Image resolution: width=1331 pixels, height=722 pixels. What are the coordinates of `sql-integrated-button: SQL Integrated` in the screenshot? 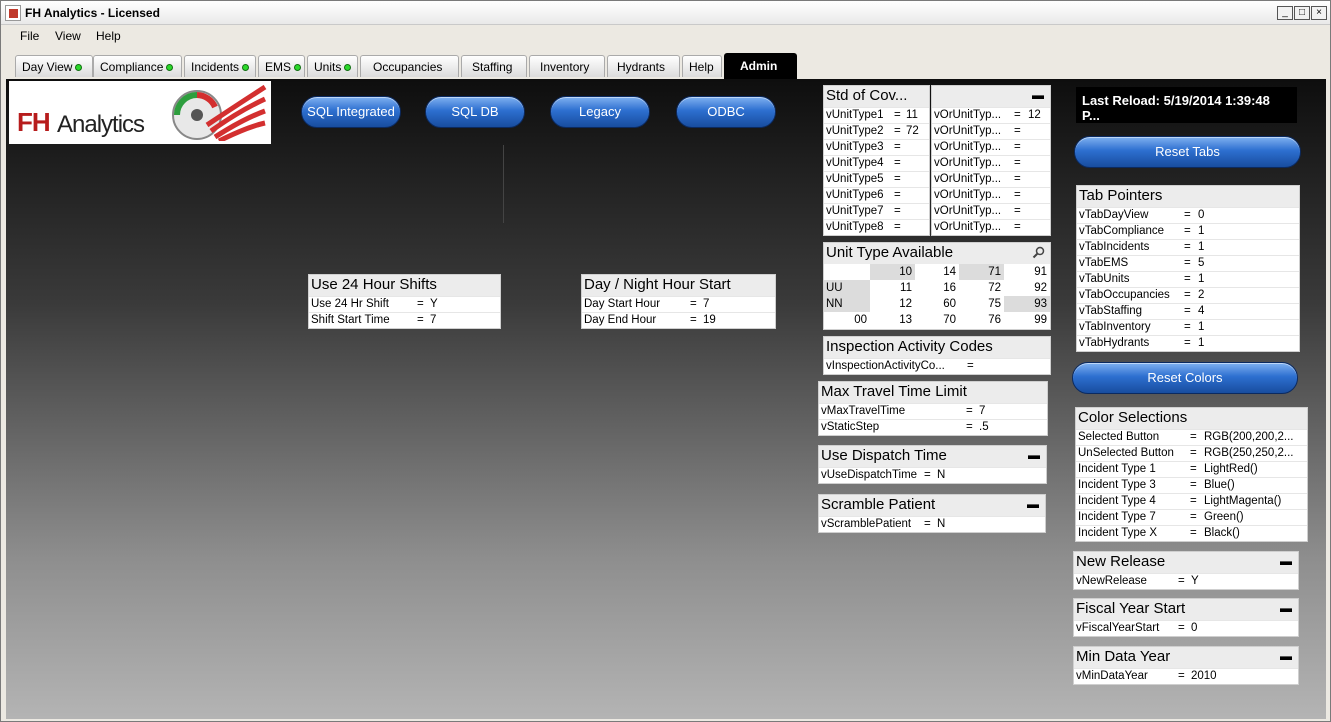 It's located at (351, 112).